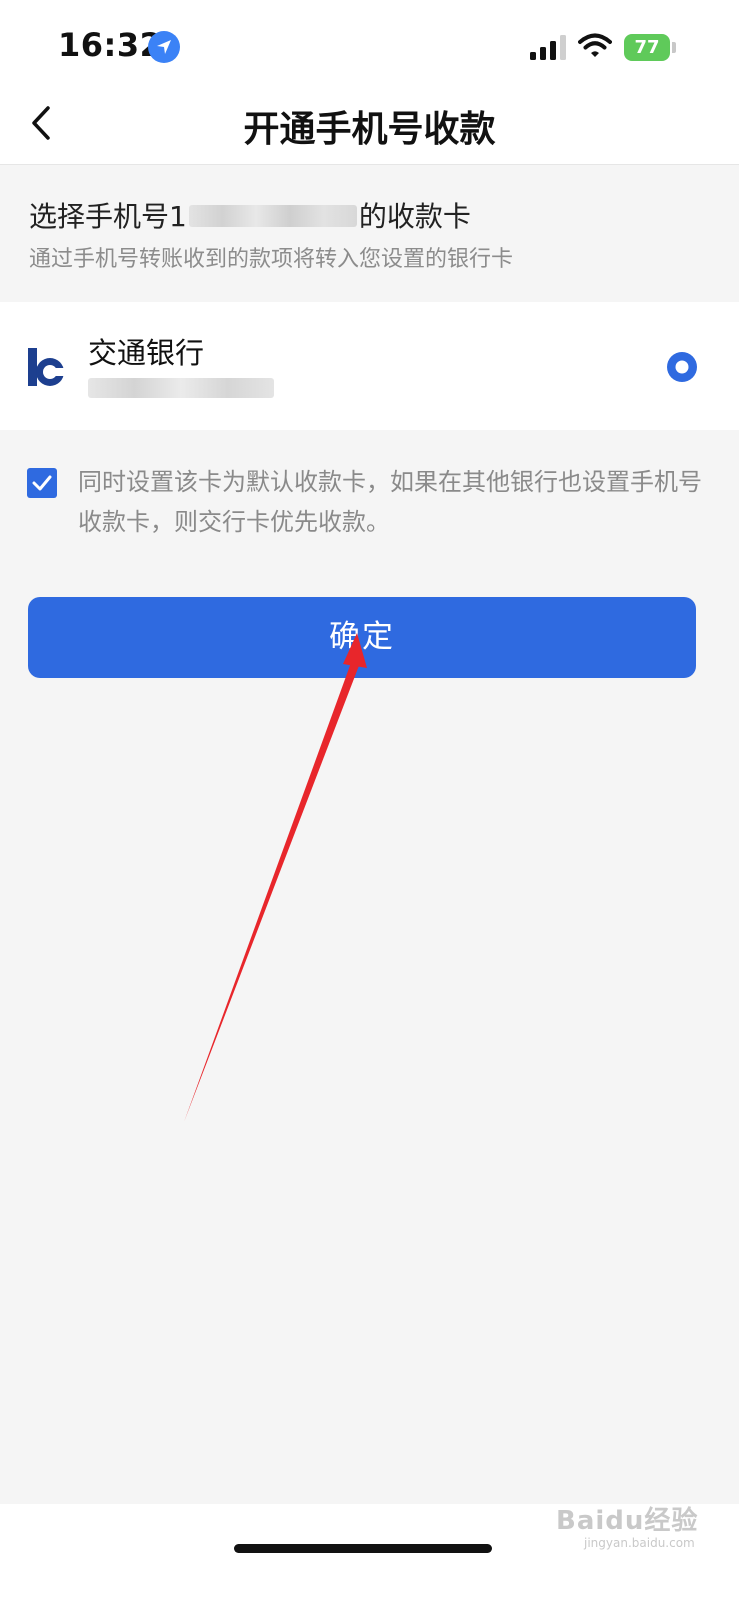 Image resolution: width=739 pixels, height=1600 pixels. I want to click on watermark: Baidu经验, so click(627, 1521).